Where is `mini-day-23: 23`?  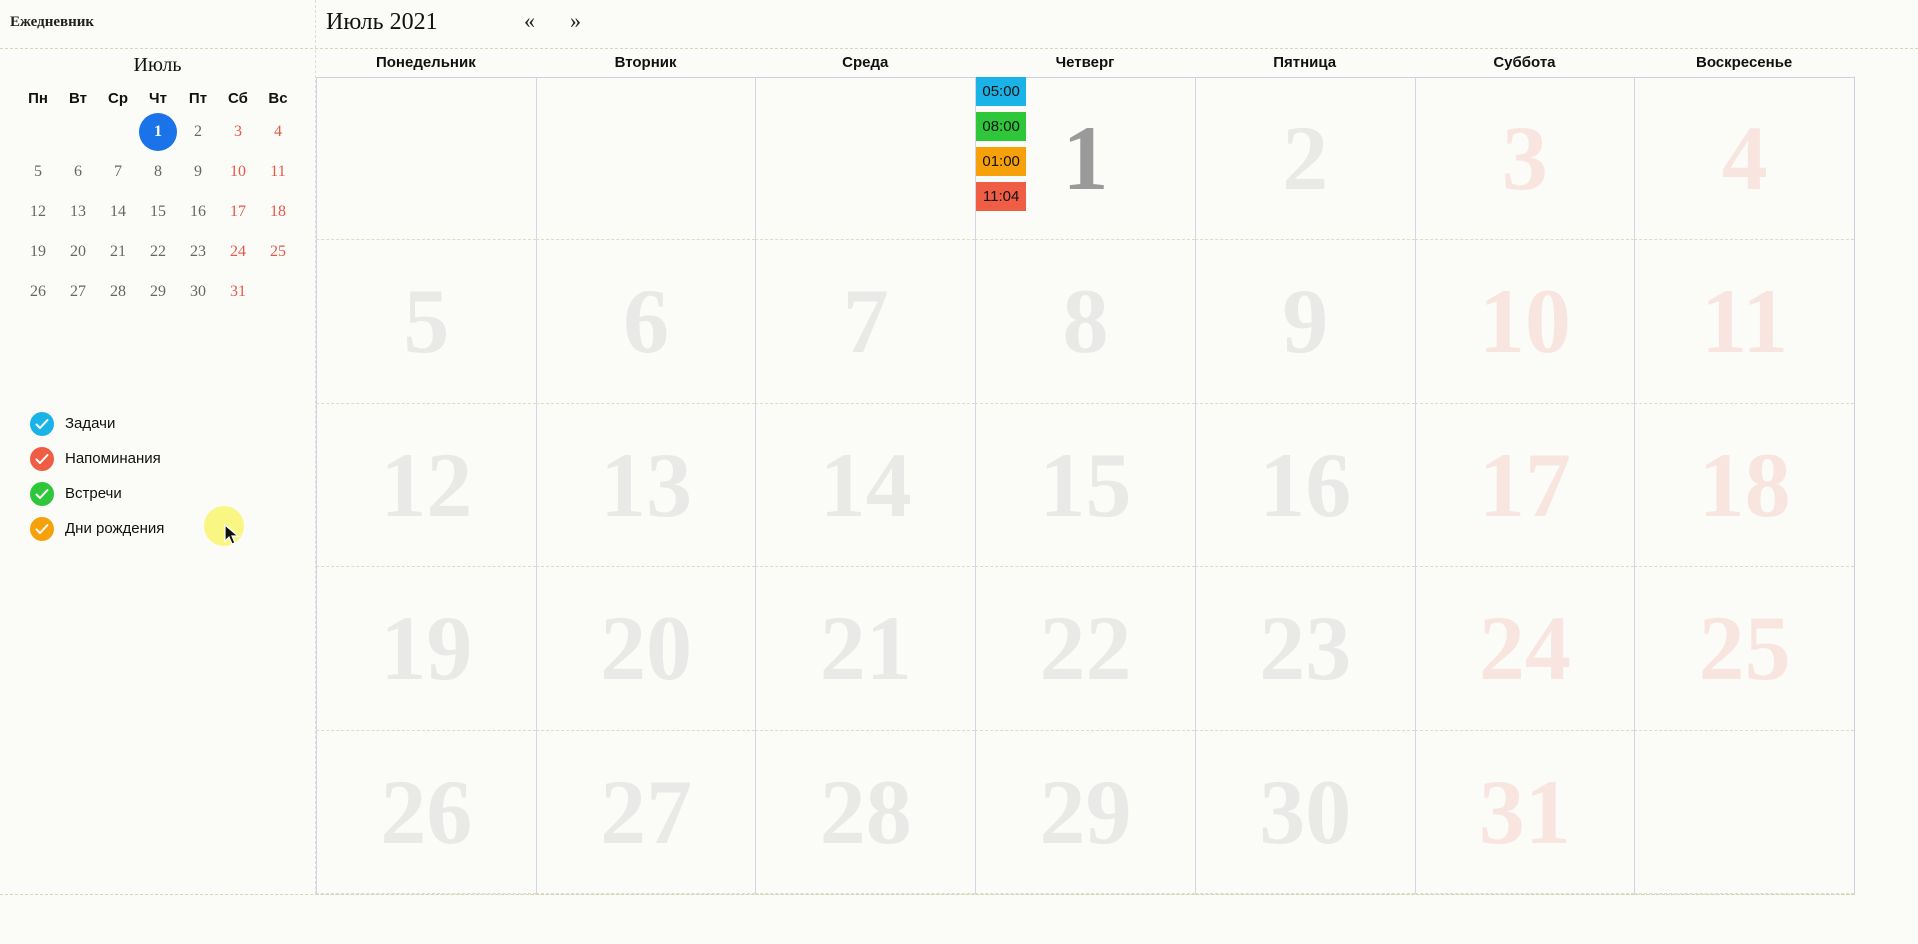
mini-day-23: 23 is located at coordinates (198, 252).